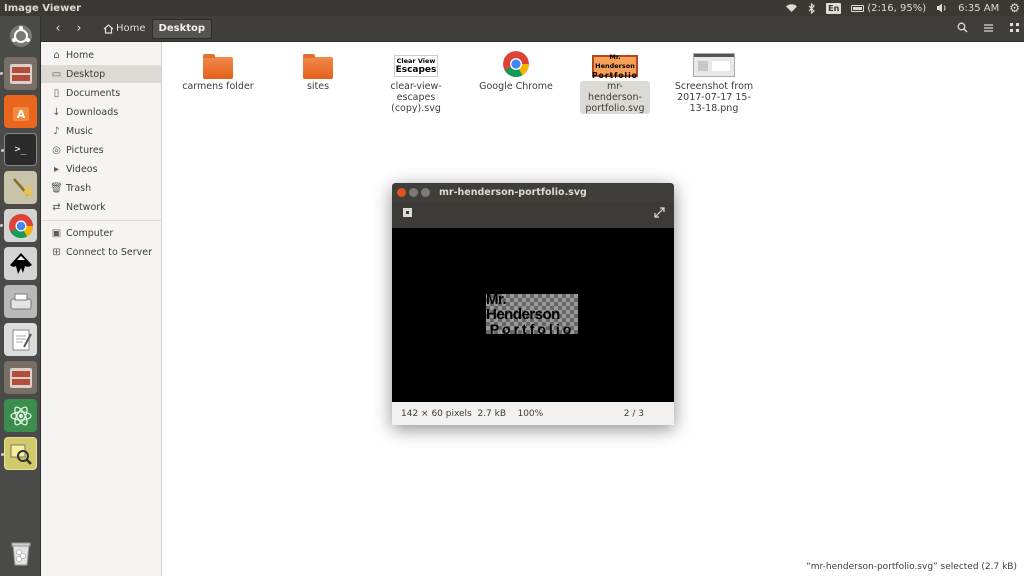 The image size is (1024, 576). Describe the element at coordinates (58, 29) in the screenshot. I see `back-button: ‹` at that location.